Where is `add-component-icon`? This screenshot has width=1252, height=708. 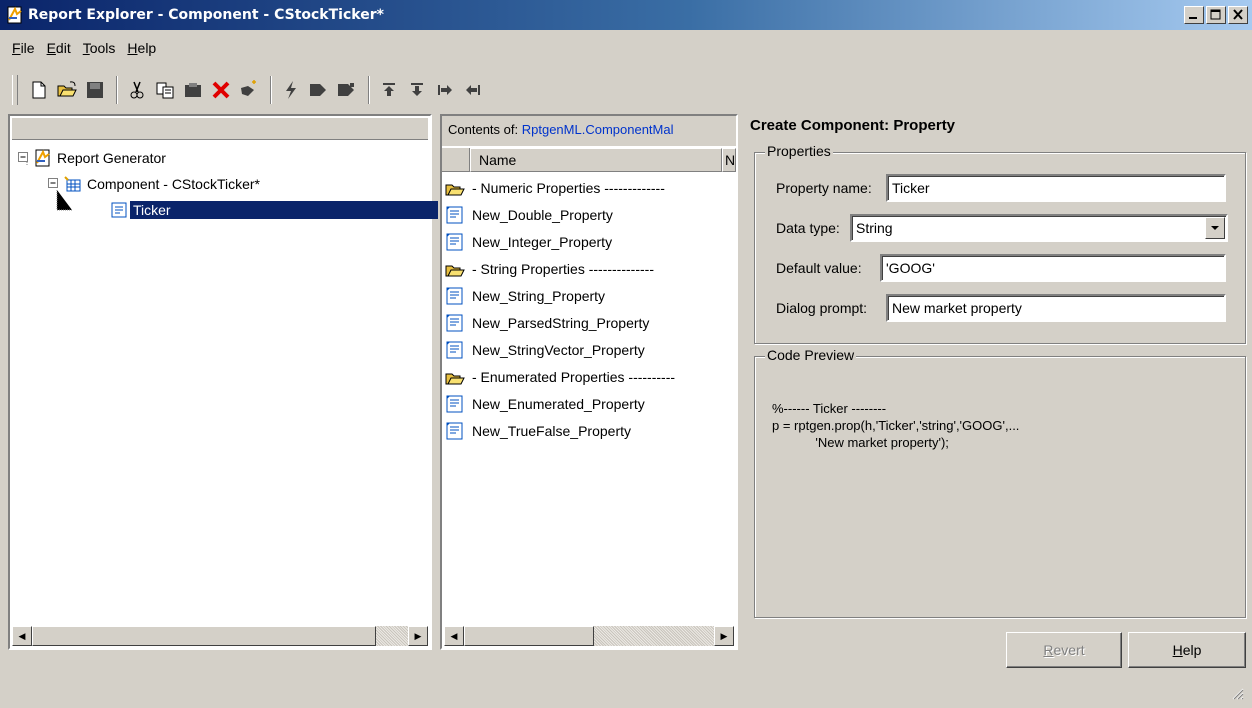 add-component-icon is located at coordinates (248, 88).